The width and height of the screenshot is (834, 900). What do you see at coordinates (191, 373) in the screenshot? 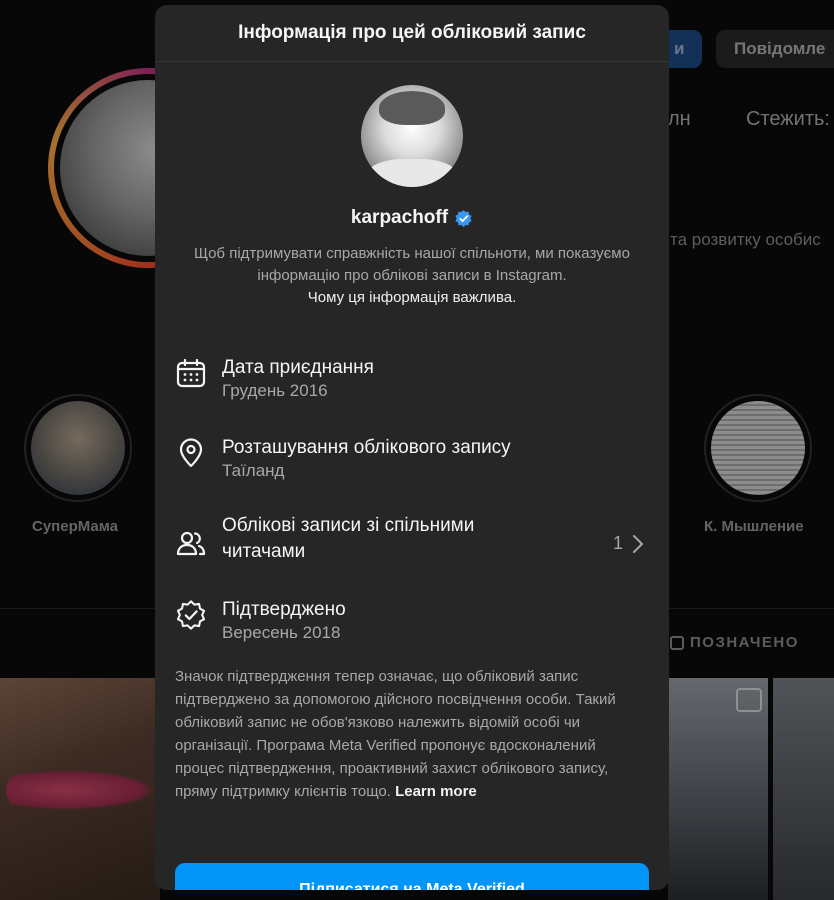
I see `calendar-icon` at bounding box center [191, 373].